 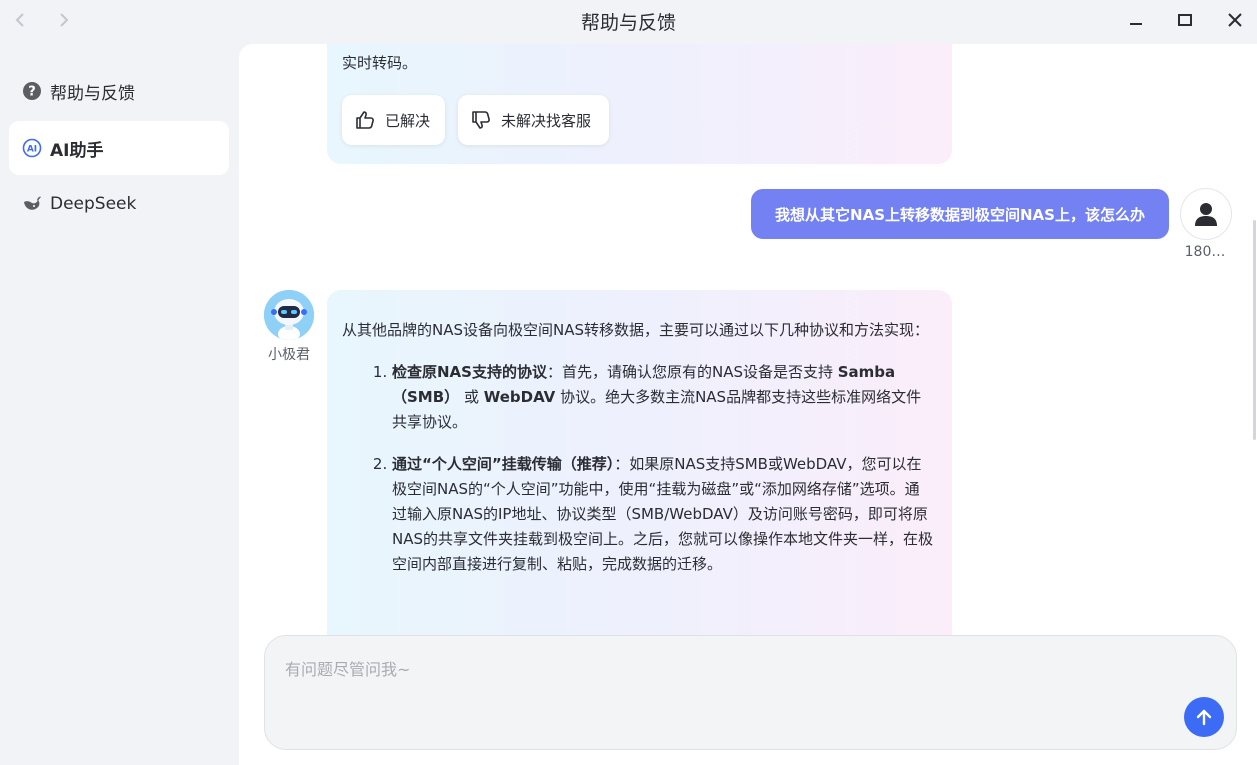 I want to click on step-title: 通过“个人空间”挂载传输（推荐）, so click(x=503, y=464).